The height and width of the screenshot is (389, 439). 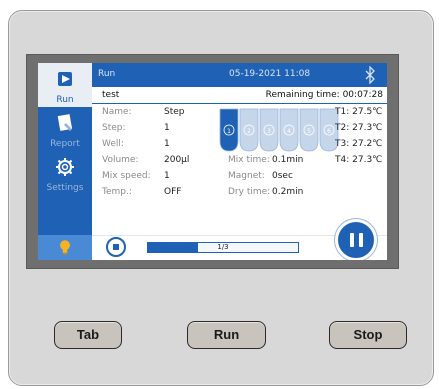 I want to click on well-5: 5, so click(x=309, y=130).